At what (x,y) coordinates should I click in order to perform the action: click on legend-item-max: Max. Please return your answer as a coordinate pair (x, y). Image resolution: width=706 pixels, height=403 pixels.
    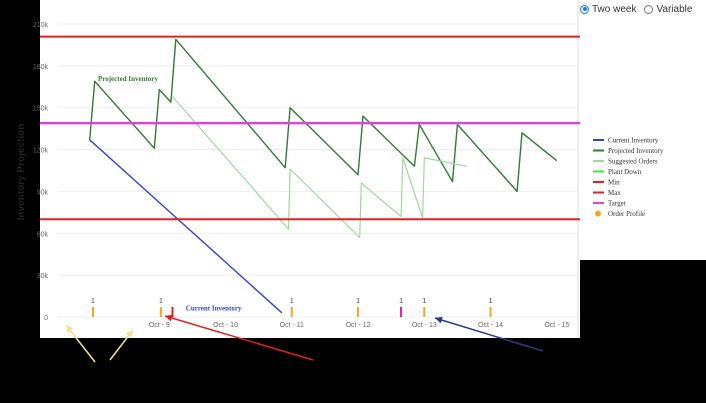
    Looking at the image, I should click on (614, 193).